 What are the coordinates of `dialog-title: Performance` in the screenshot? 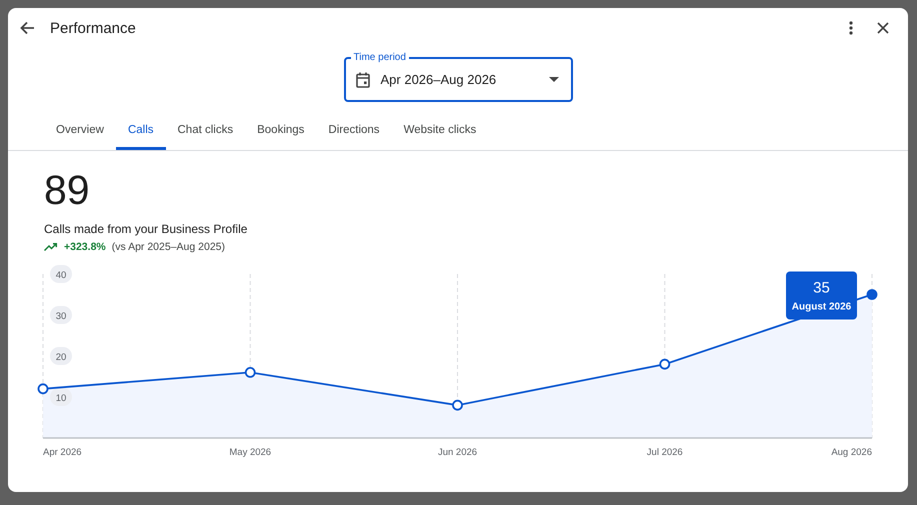 It's located at (93, 28).